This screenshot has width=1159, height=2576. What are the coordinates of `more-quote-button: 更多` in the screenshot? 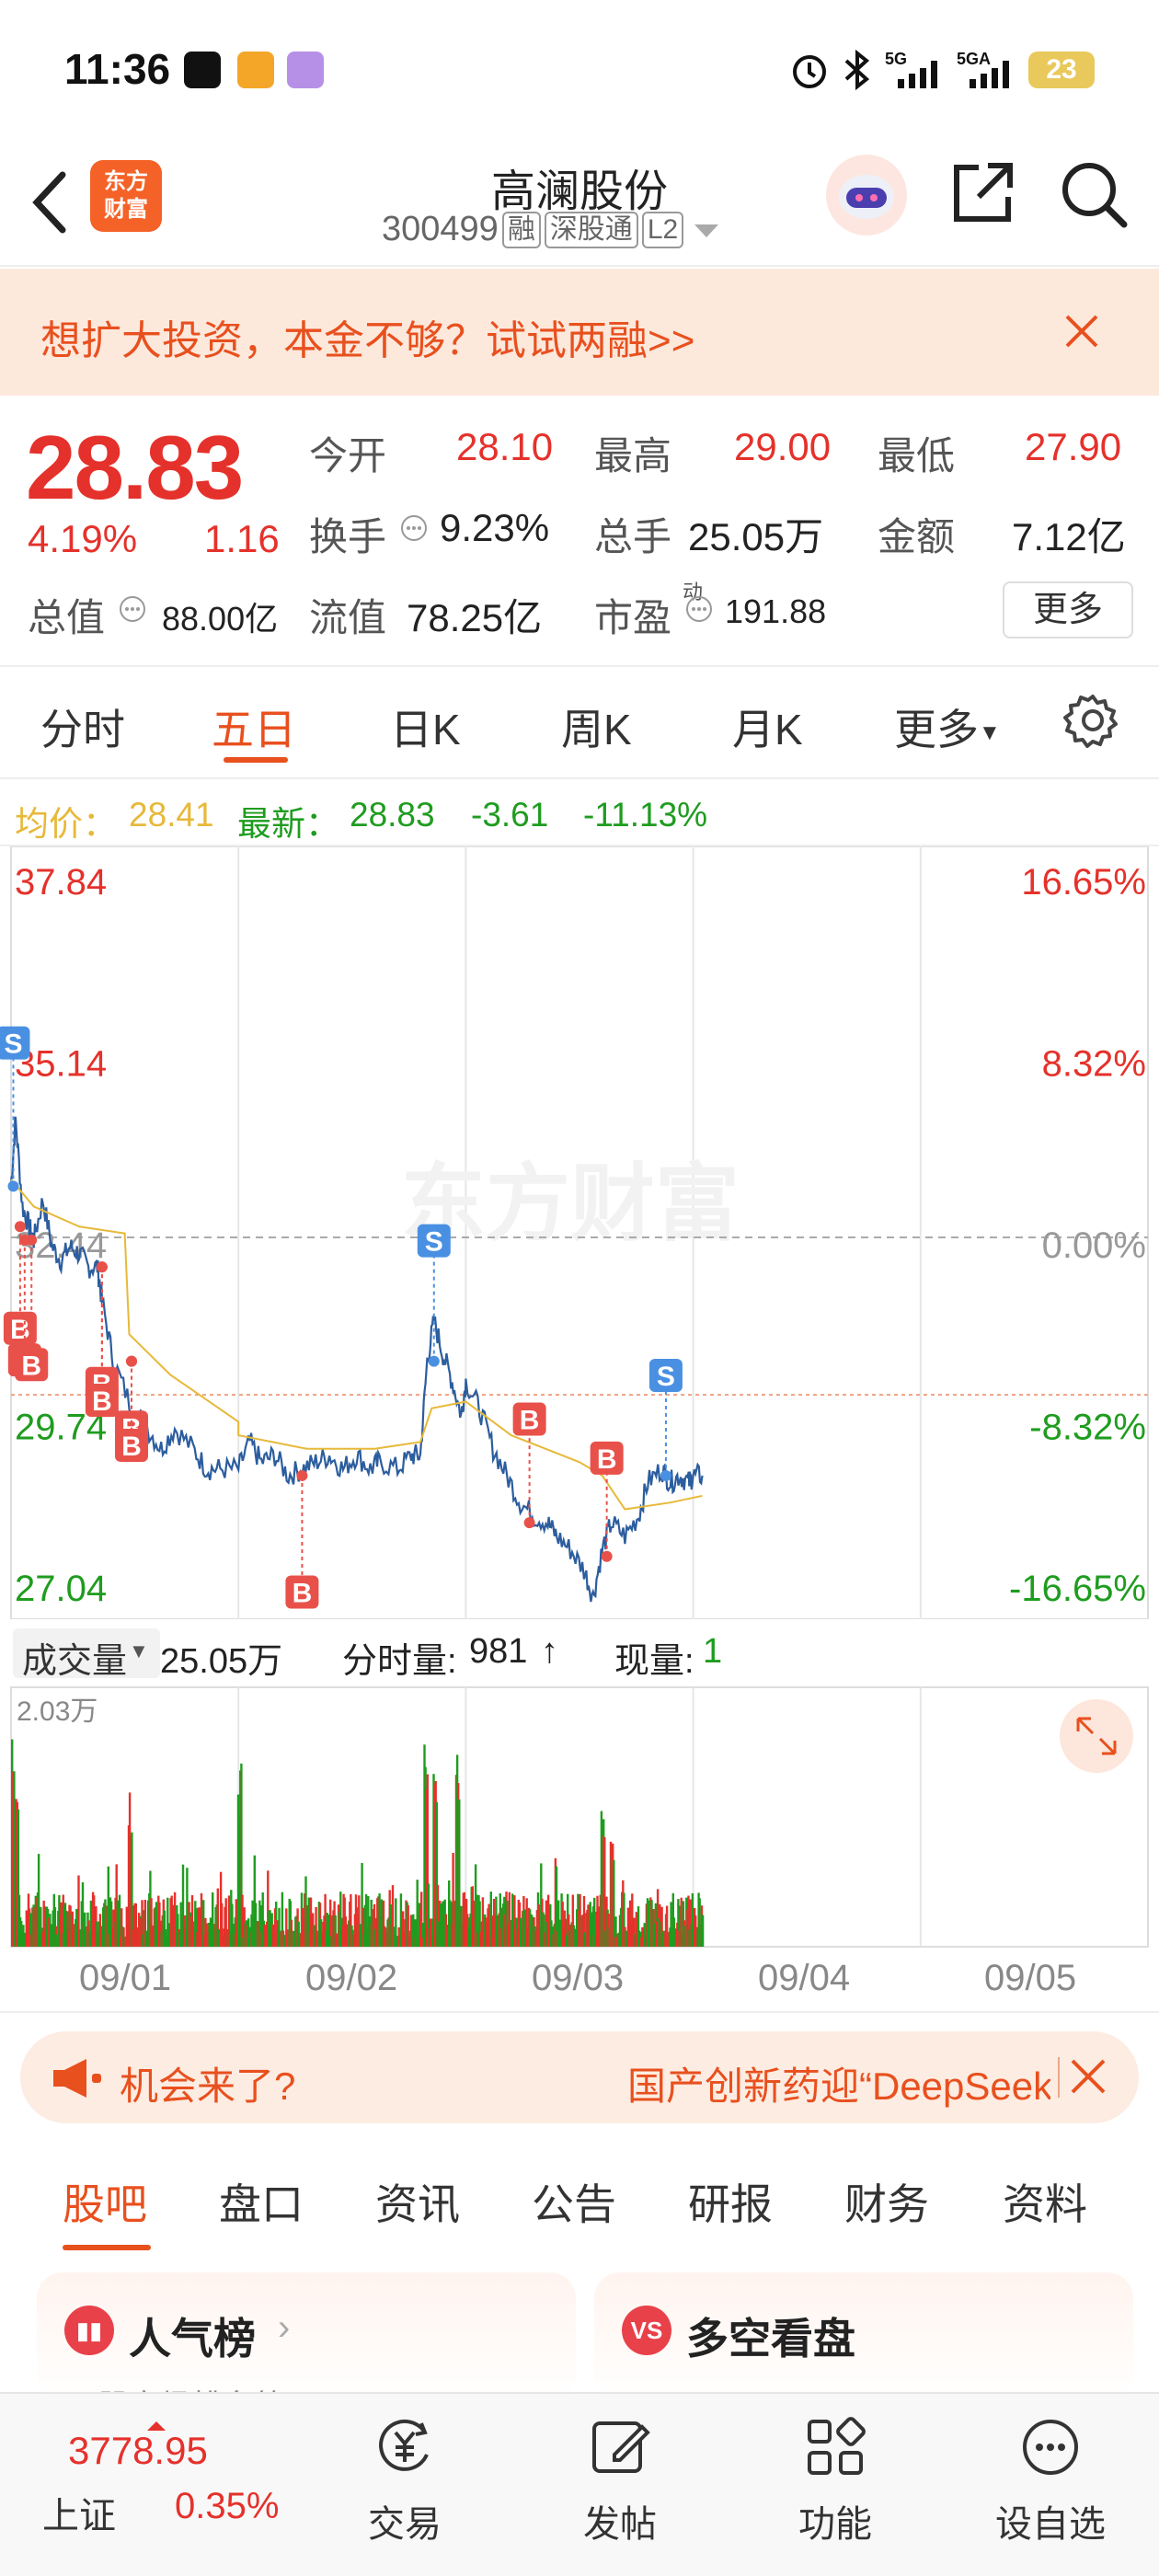 It's located at (1068, 609).